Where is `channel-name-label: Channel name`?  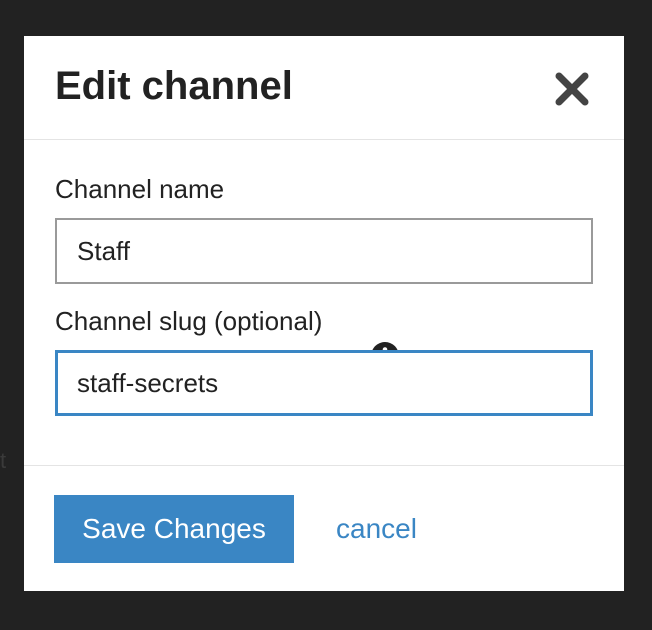 channel-name-label: Channel name is located at coordinates (140, 189).